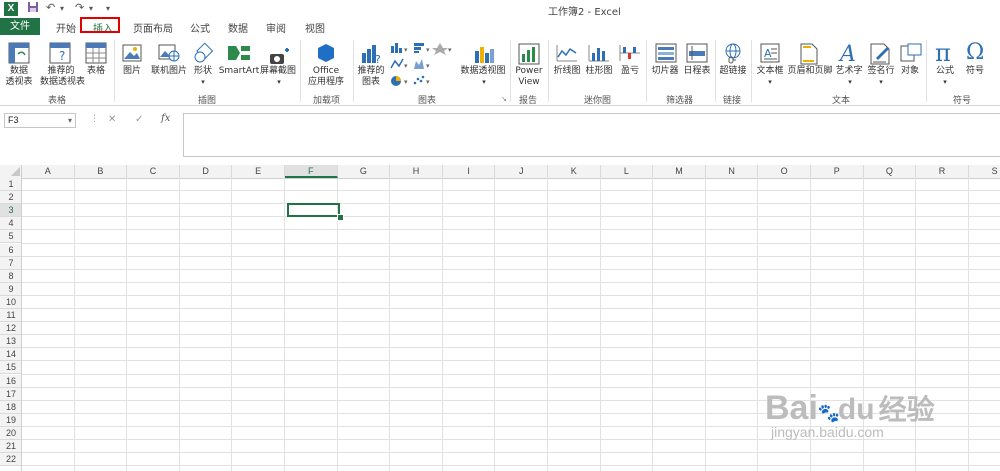 The width and height of the screenshot is (1000, 471). Describe the element at coordinates (108, 8) in the screenshot. I see `customize-quick-access-icon: ▾` at that location.